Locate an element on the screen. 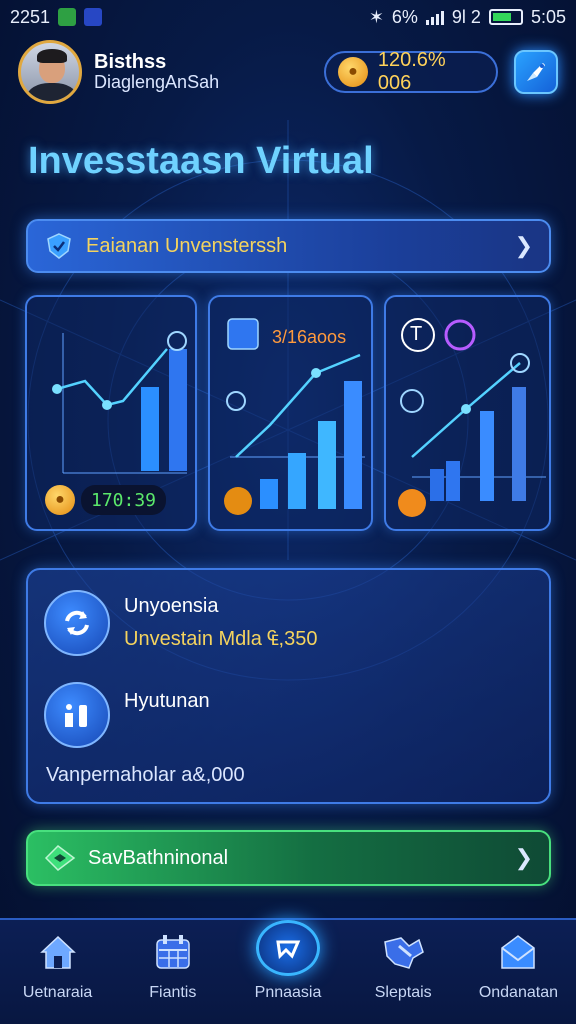 The height and width of the screenshot is (1024, 576). info-footer: Vanpernaholar a&,000 is located at coordinates (145, 775).